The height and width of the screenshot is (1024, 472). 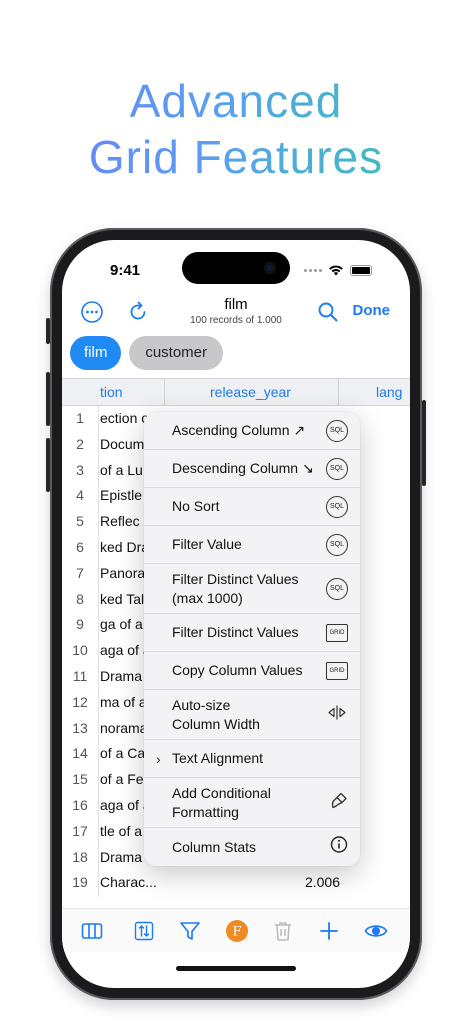 I want to click on menu-item: Ascending Column ↗ SQL, so click(x=252, y=431).